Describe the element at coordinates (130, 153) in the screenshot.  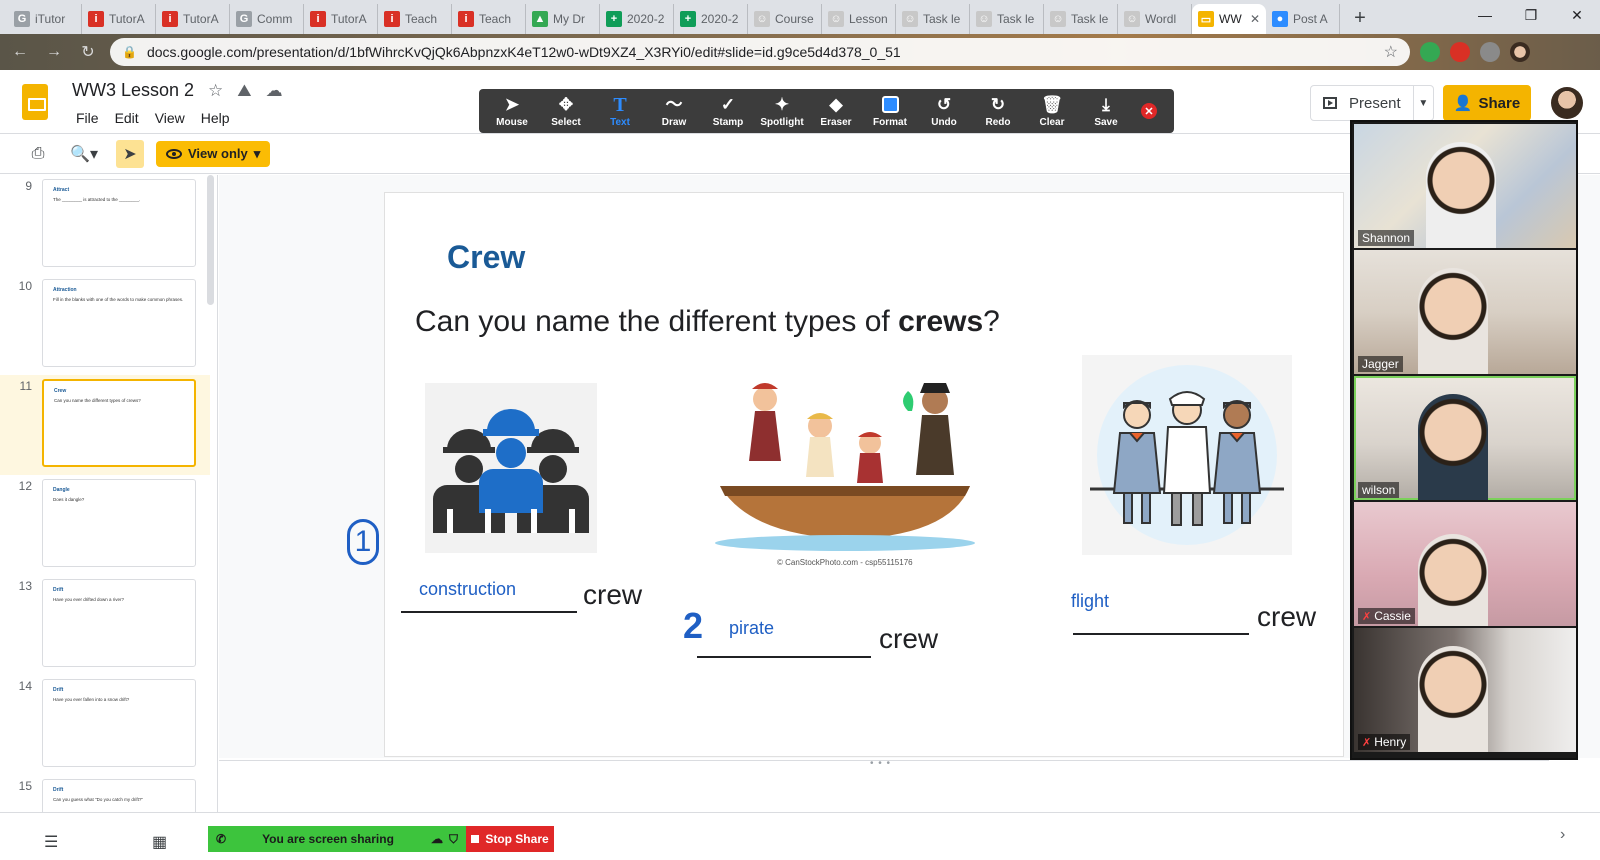
I see `select-cursor-icon: ➤` at that location.